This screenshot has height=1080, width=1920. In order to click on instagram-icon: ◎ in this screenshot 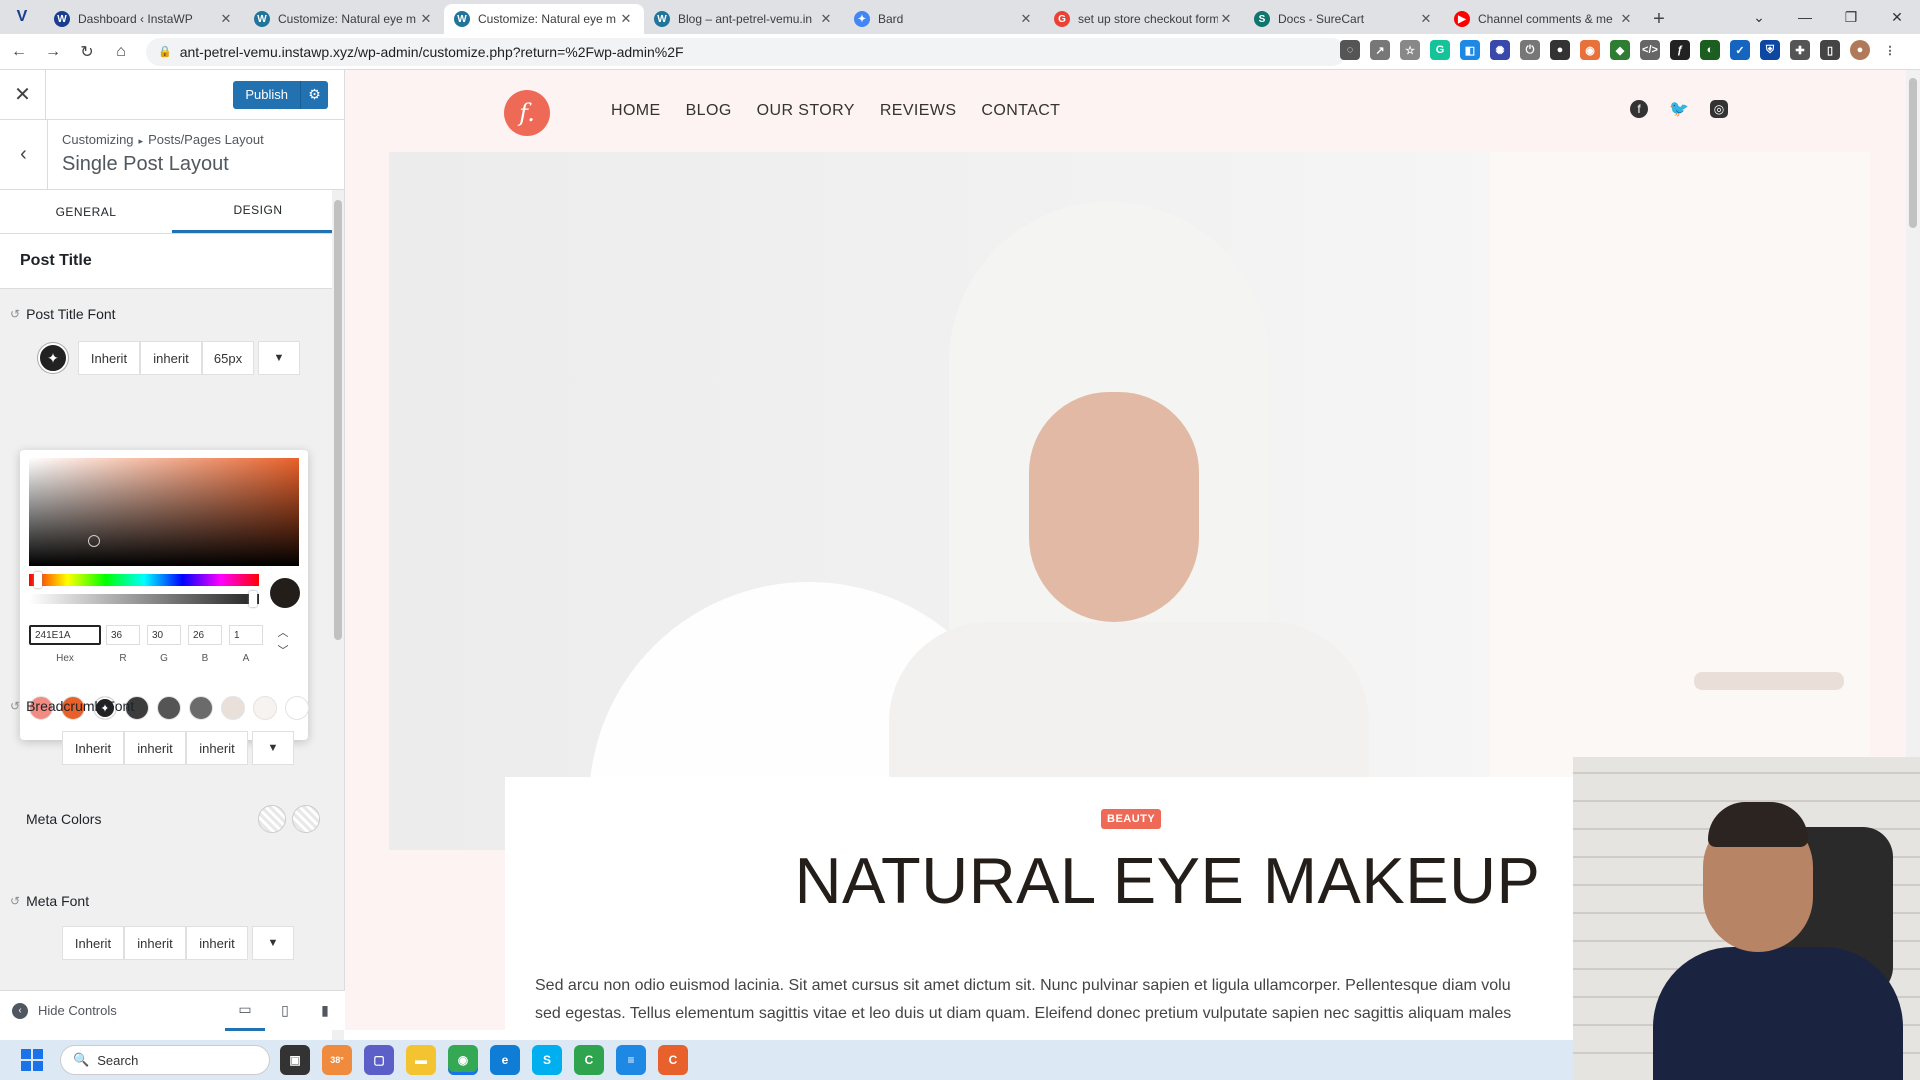, I will do `click(1719, 109)`.